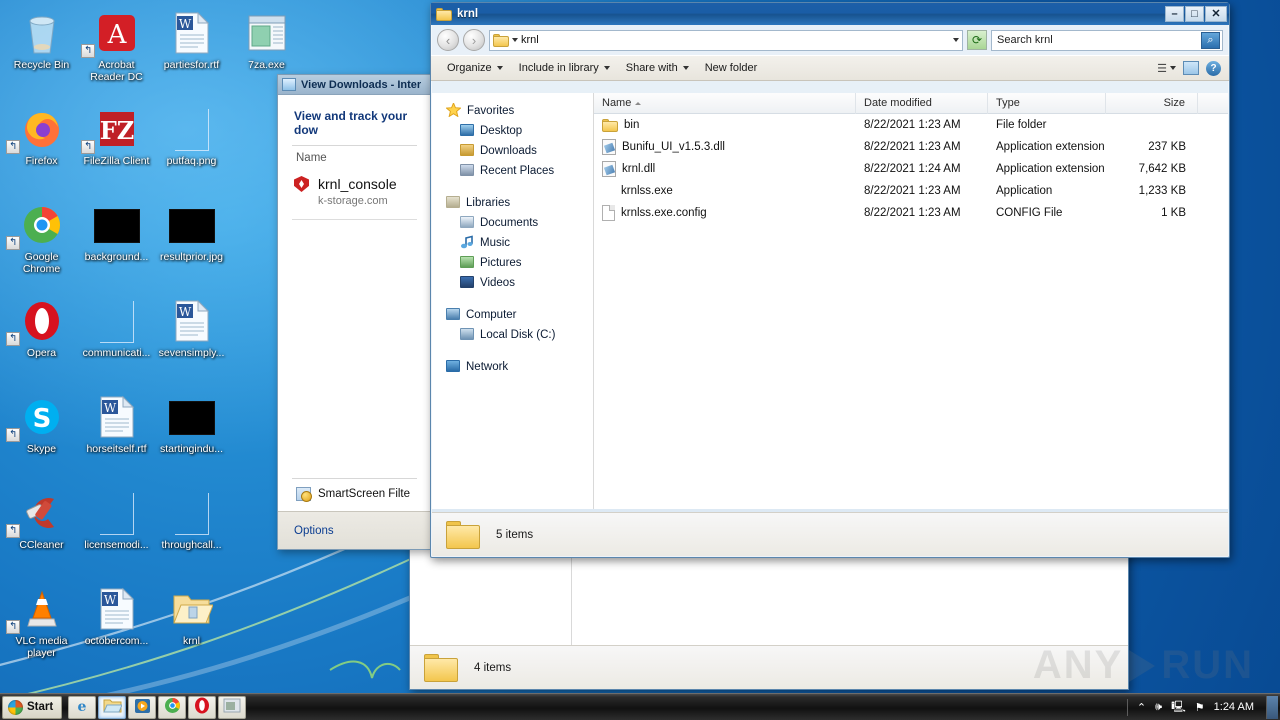 The image size is (1280, 720). Describe the element at coordinates (1174, 14) in the screenshot. I see `minimize-button: –` at that location.